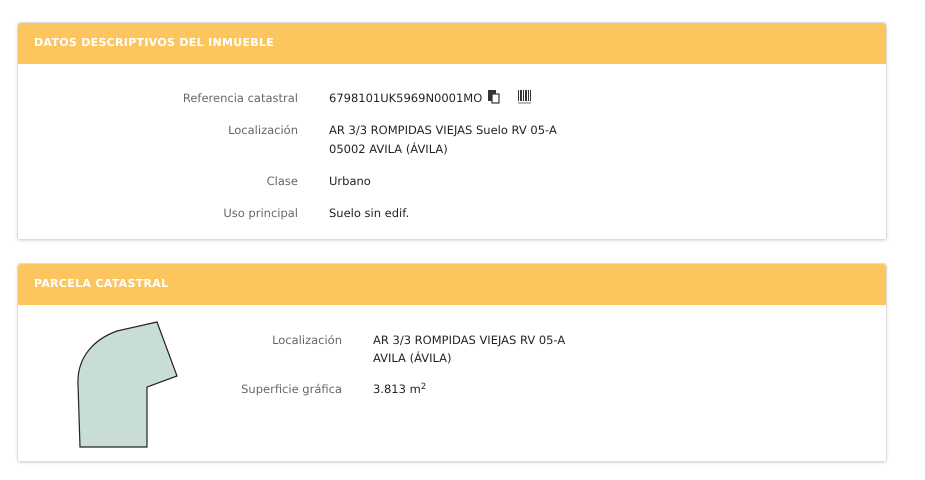 The image size is (925, 480). What do you see at coordinates (240, 98) in the screenshot?
I see `field-label: Referencia catastral` at bounding box center [240, 98].